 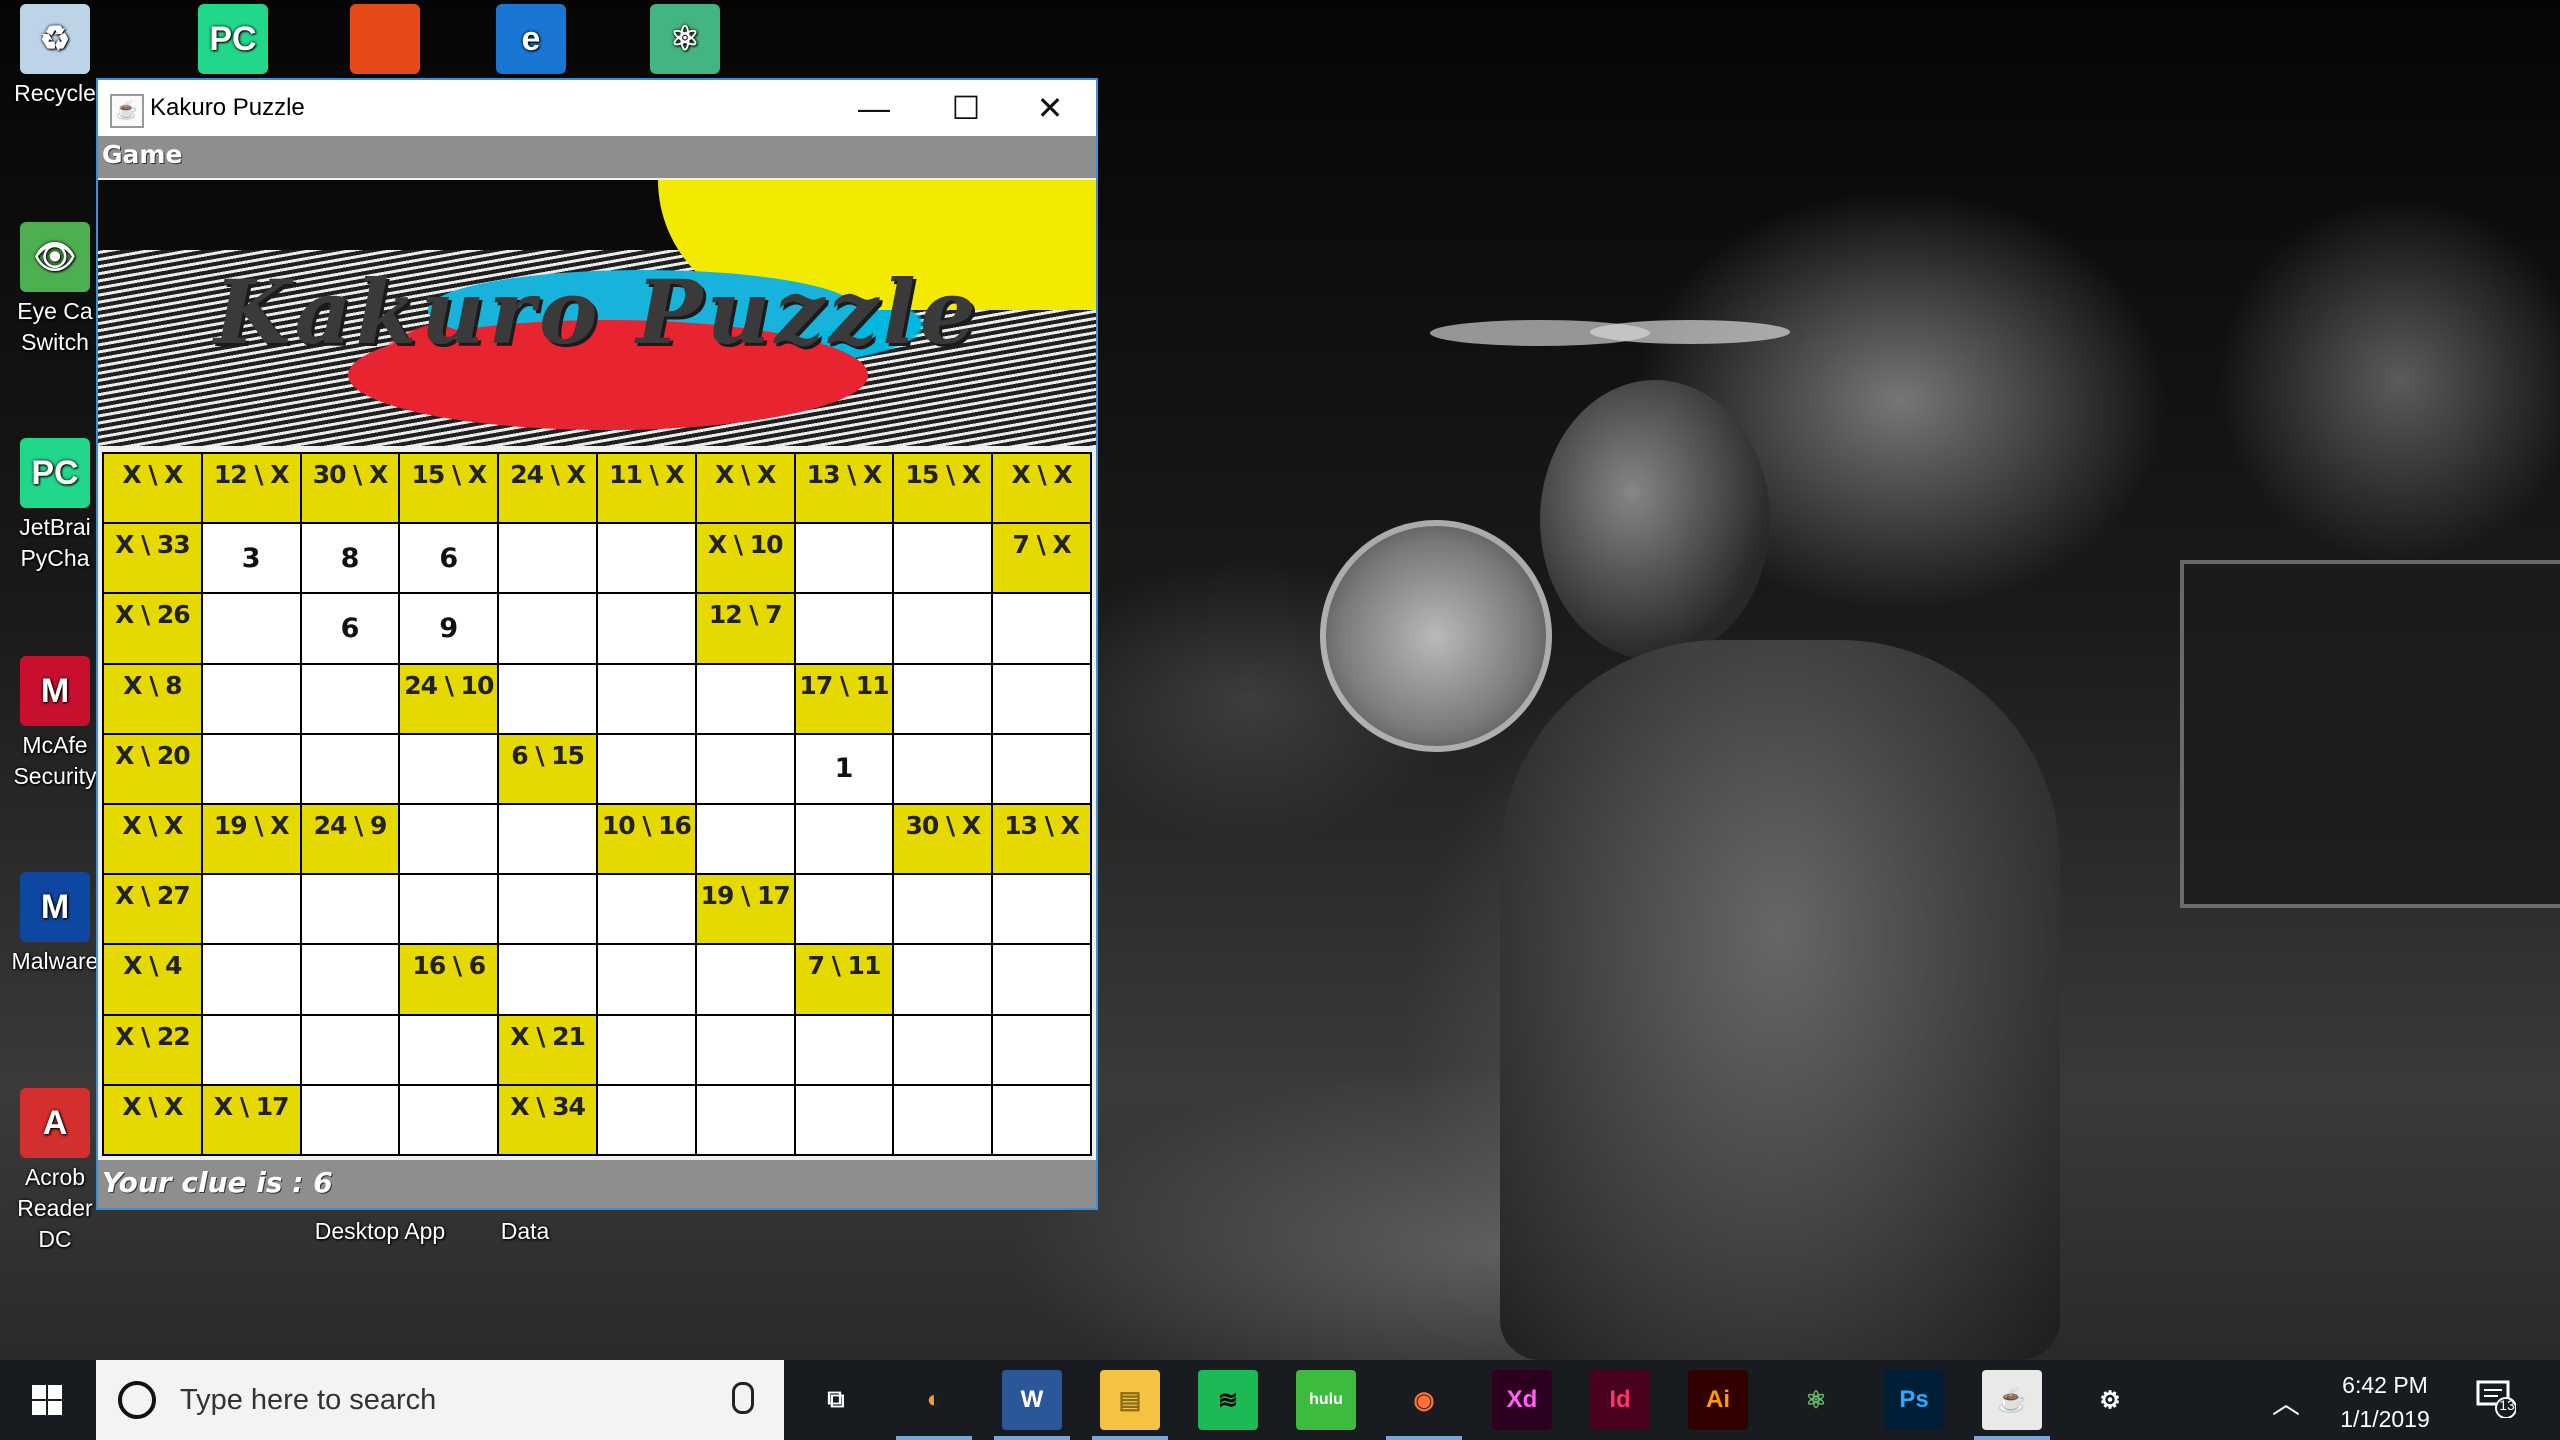 I want to click on desktop-icon: M McAfe Security, so click(x=55, y=724).